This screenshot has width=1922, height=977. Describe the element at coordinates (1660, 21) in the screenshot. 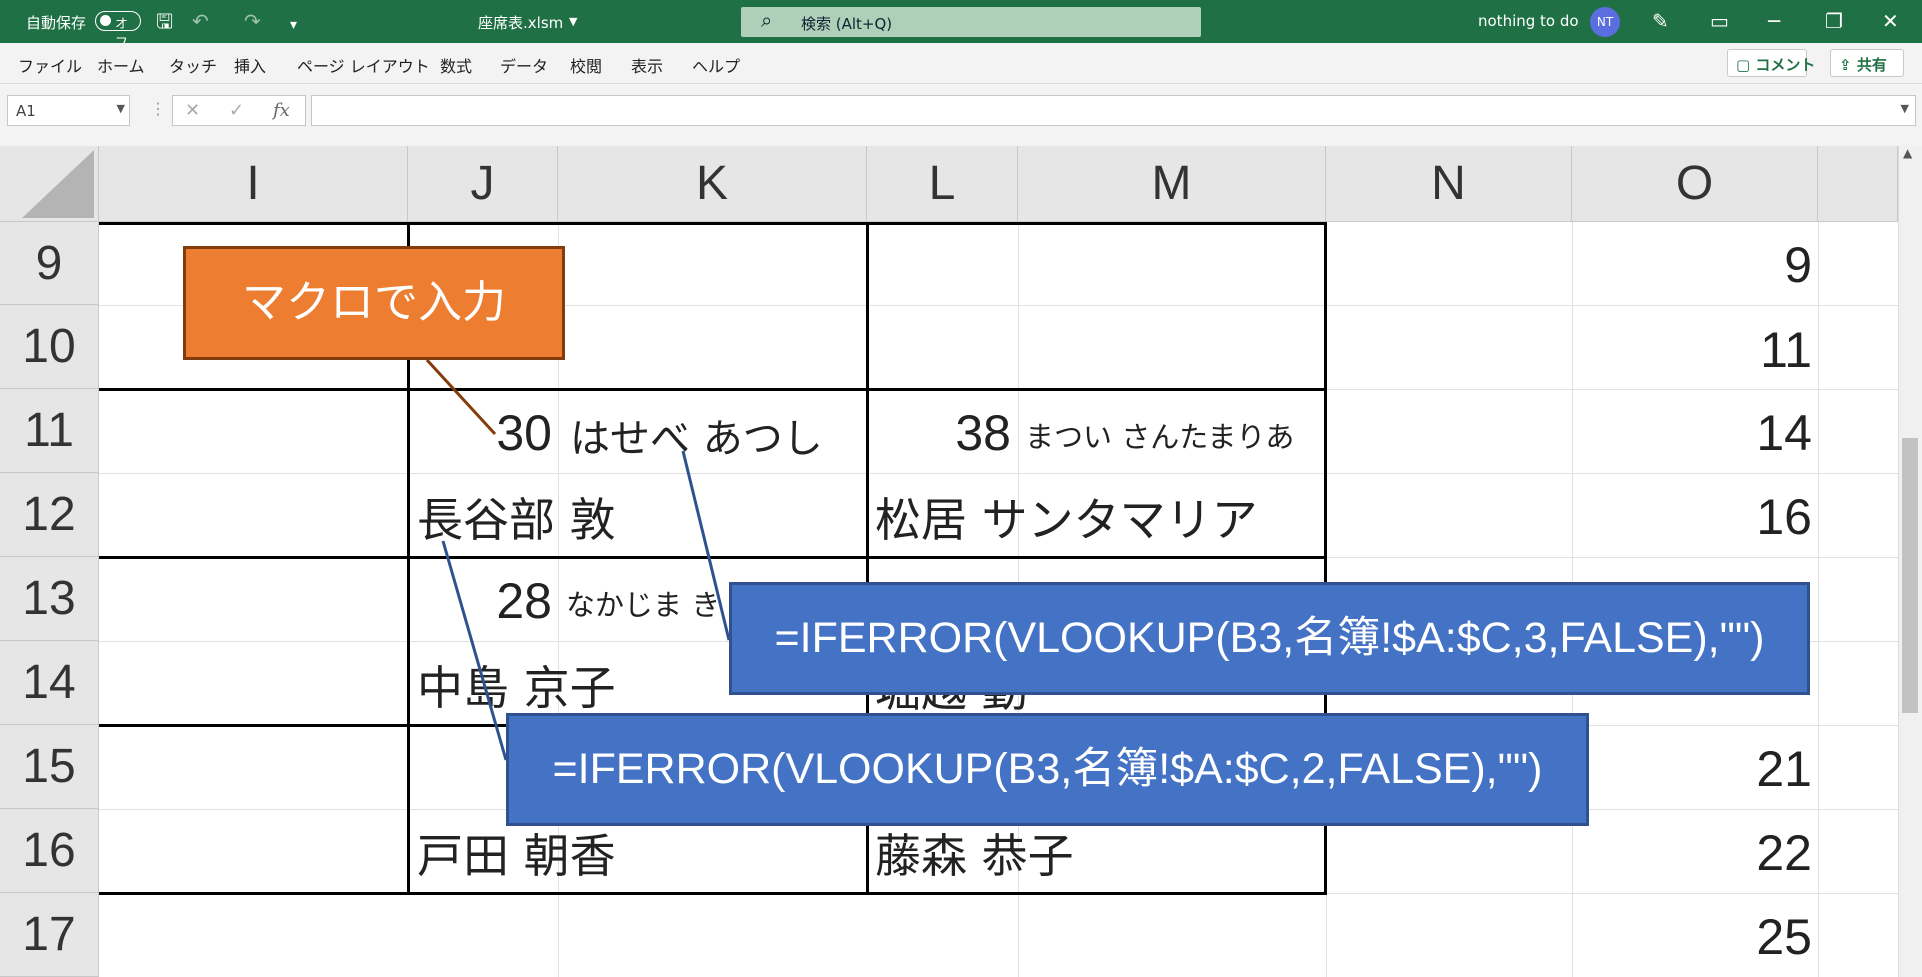

I see `pen-icon: ✎` at that location.